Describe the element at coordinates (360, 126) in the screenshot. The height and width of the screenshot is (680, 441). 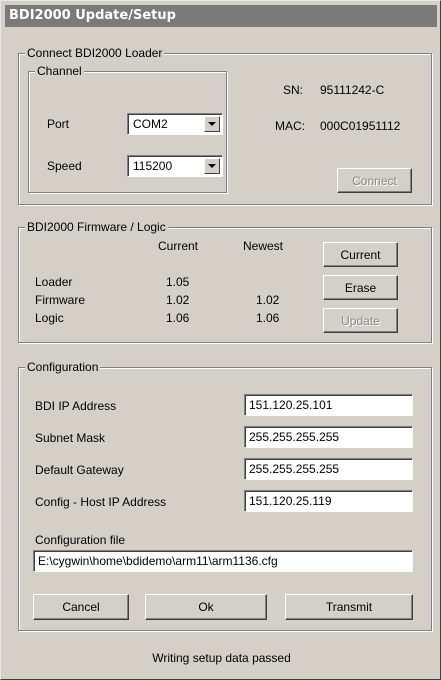
I see `mac-value: 000C01951112` at that location.